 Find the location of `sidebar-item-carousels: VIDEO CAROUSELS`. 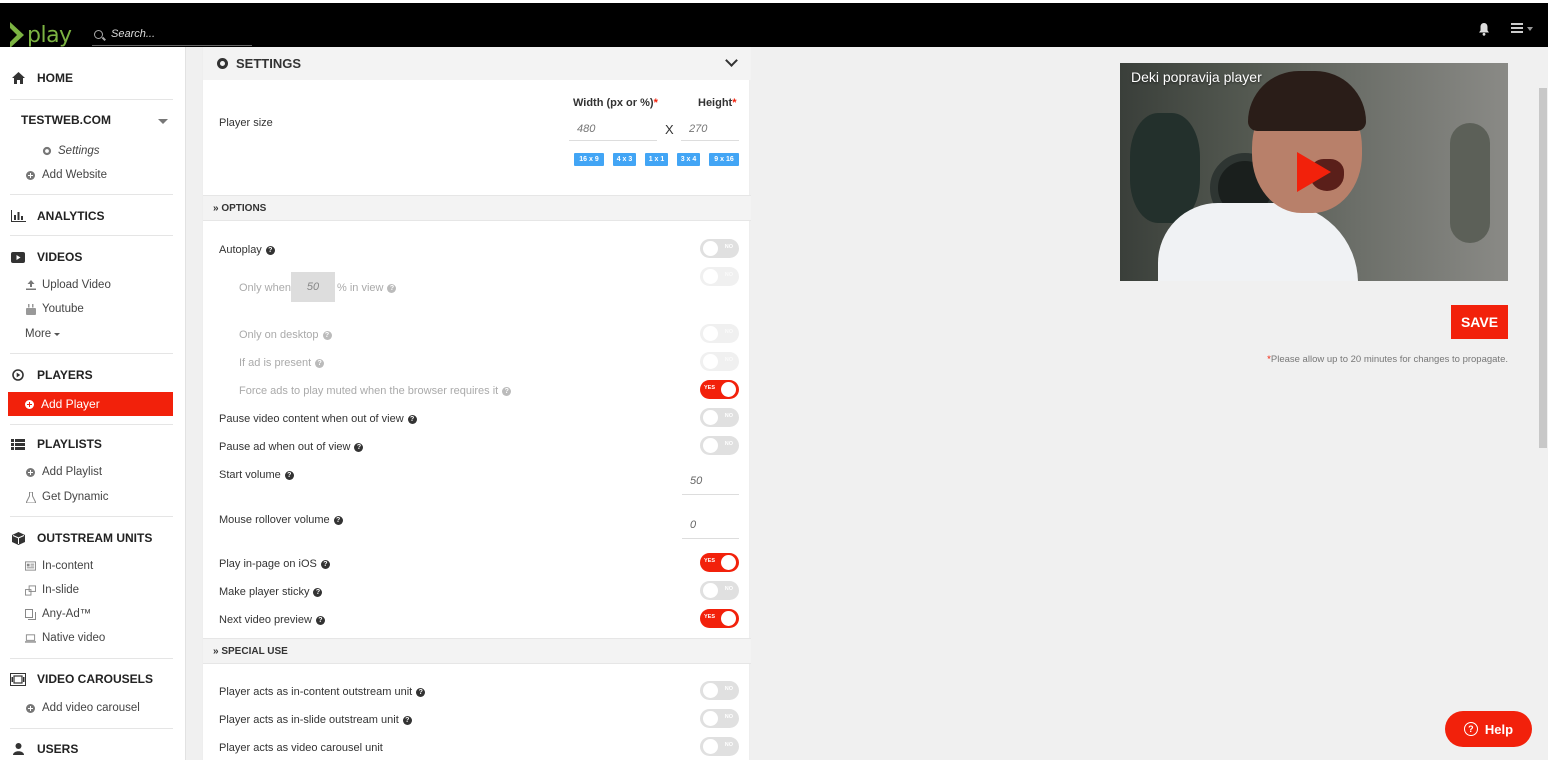

sidebar-item-carousels: VIDEO CAROUSELS is located at coordinates (92, 679).